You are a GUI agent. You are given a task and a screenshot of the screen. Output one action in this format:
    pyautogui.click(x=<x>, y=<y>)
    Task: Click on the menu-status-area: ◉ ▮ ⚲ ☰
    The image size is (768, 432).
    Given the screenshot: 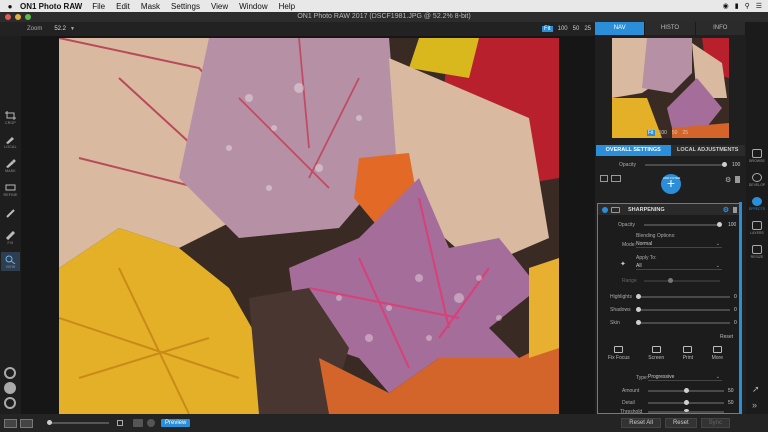 What is the action you would take?
    pyautogui.click(x=745, y=6)
    